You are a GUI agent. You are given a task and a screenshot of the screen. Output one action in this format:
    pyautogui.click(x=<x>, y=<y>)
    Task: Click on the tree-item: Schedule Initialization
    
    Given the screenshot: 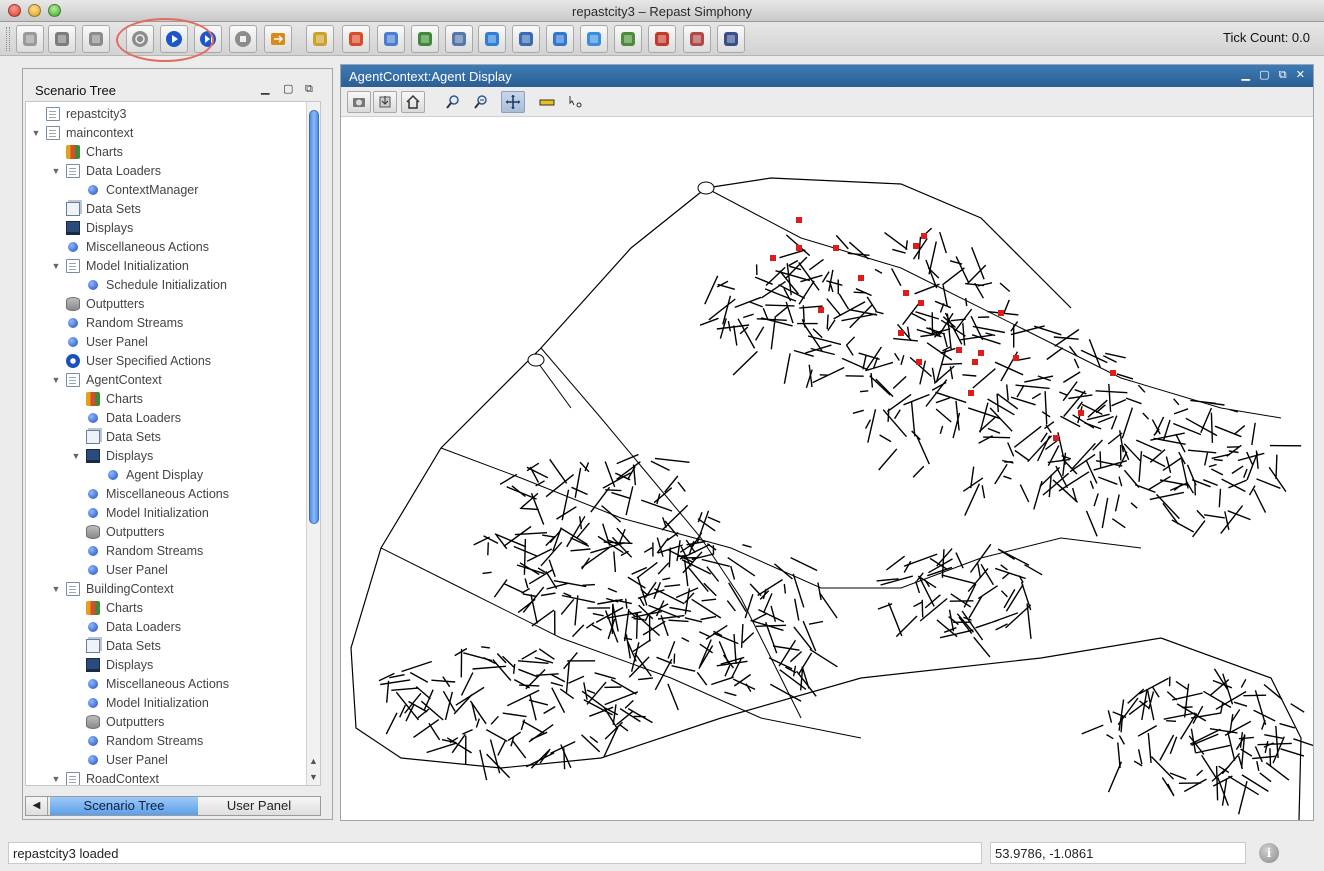 What is the action you would take?
    pyautogui.click(x=148, y=284)
    